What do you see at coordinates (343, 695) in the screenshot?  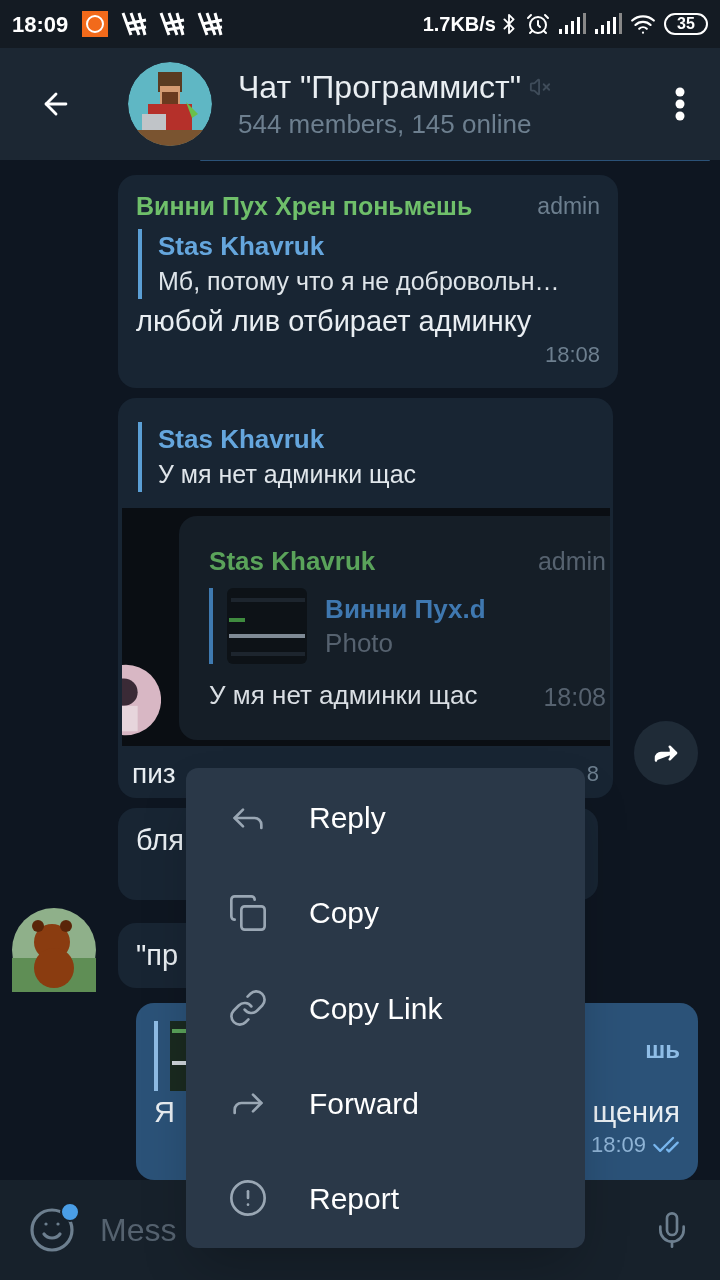 I see `message-text: У мя нет админки щас` at bounding box center [343, 695].